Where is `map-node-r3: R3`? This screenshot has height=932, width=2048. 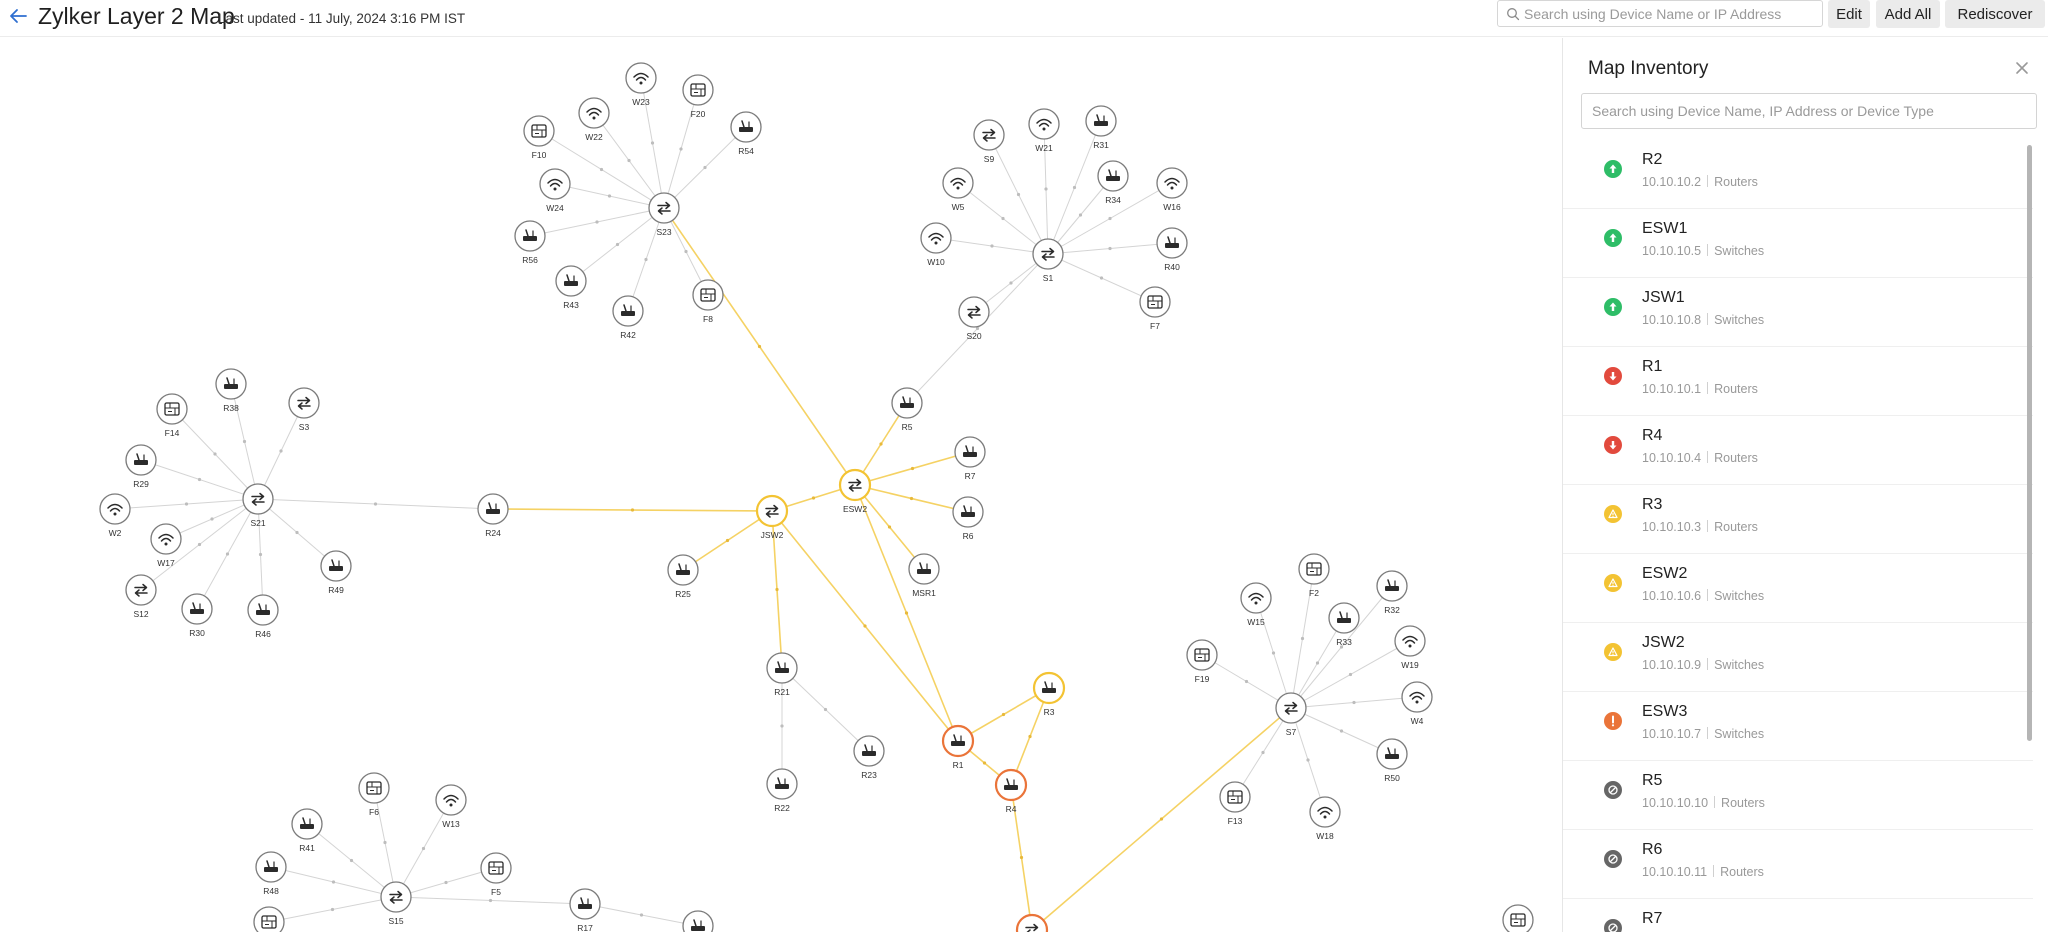
map-node-r3: R3 is located at coordinates (1049, 694).